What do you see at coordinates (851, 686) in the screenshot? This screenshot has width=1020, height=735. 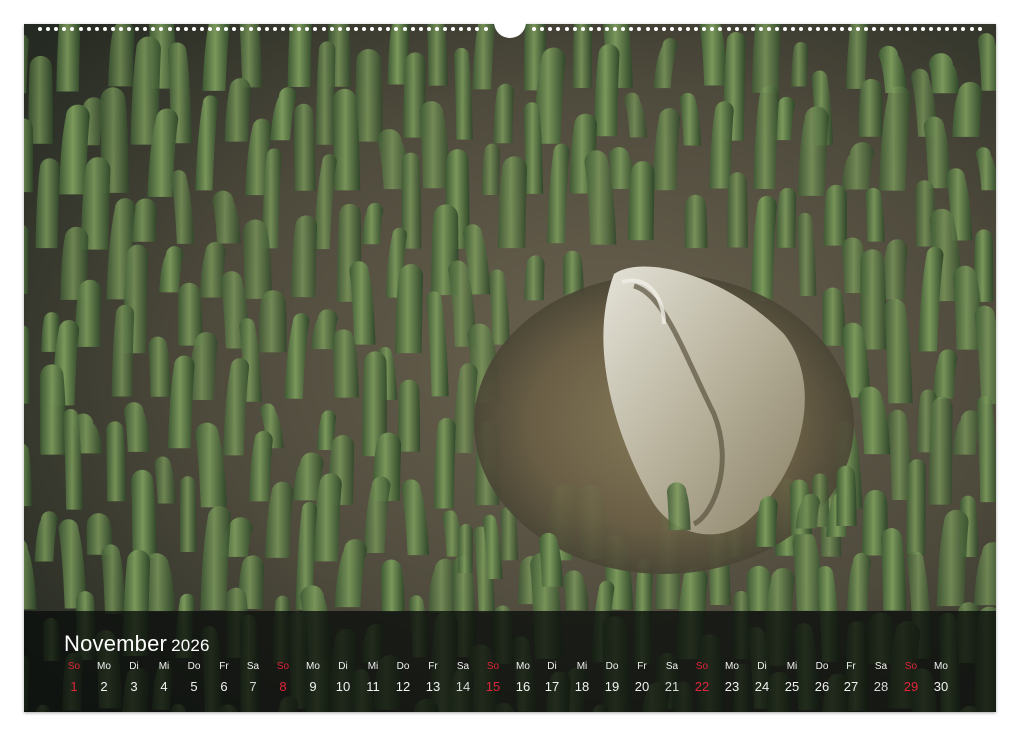 I see `day-number: 27` at bounding box center [851, 686].